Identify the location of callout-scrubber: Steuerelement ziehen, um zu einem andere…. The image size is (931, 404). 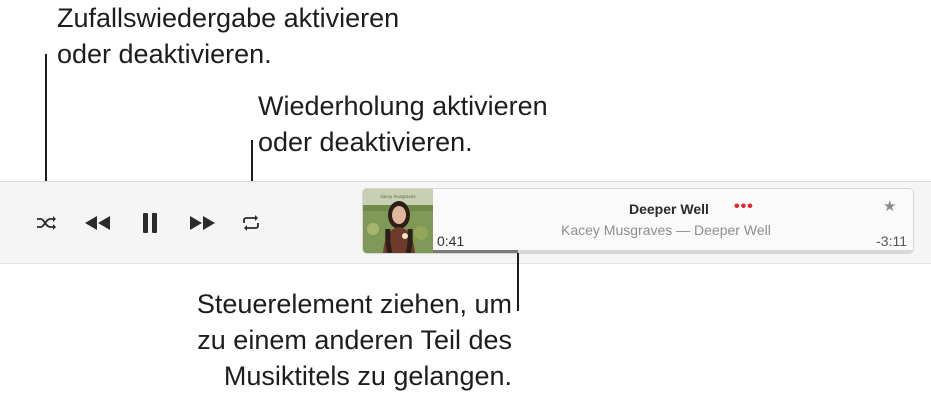
(336, 340).